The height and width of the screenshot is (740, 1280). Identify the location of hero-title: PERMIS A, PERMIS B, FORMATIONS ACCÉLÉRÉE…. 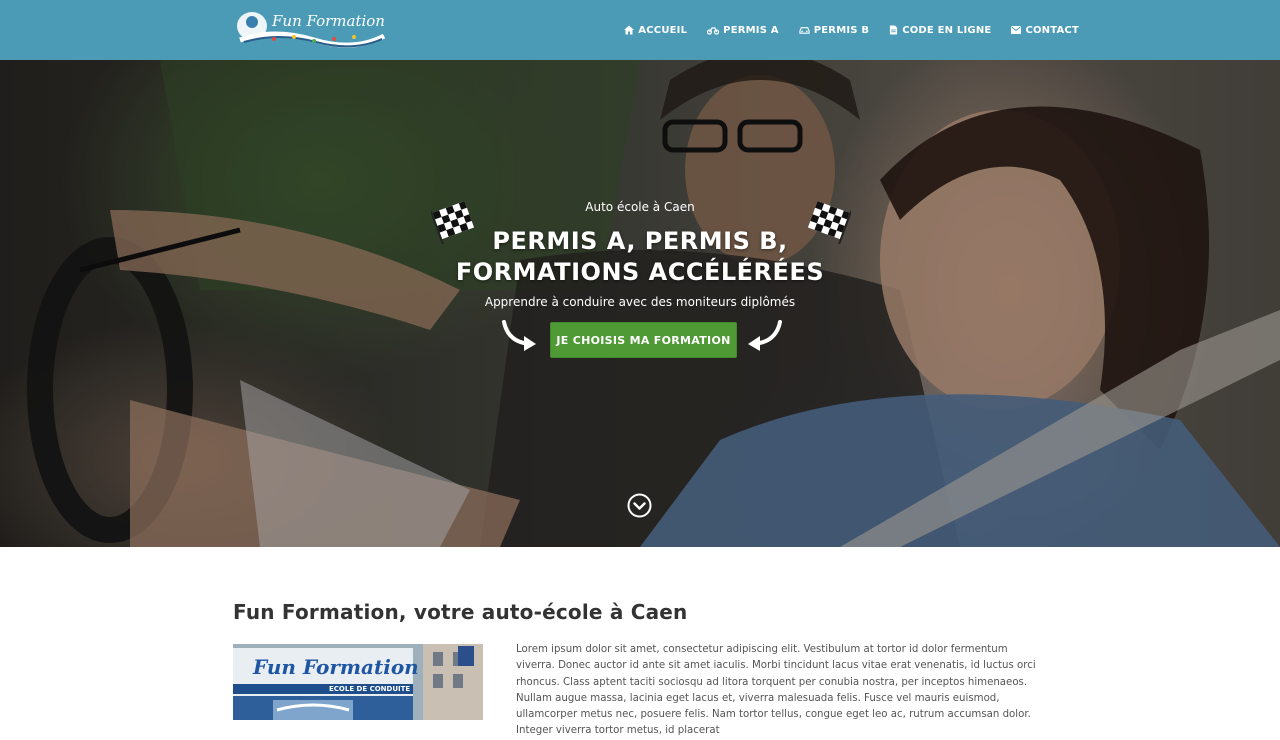
(640, 257).